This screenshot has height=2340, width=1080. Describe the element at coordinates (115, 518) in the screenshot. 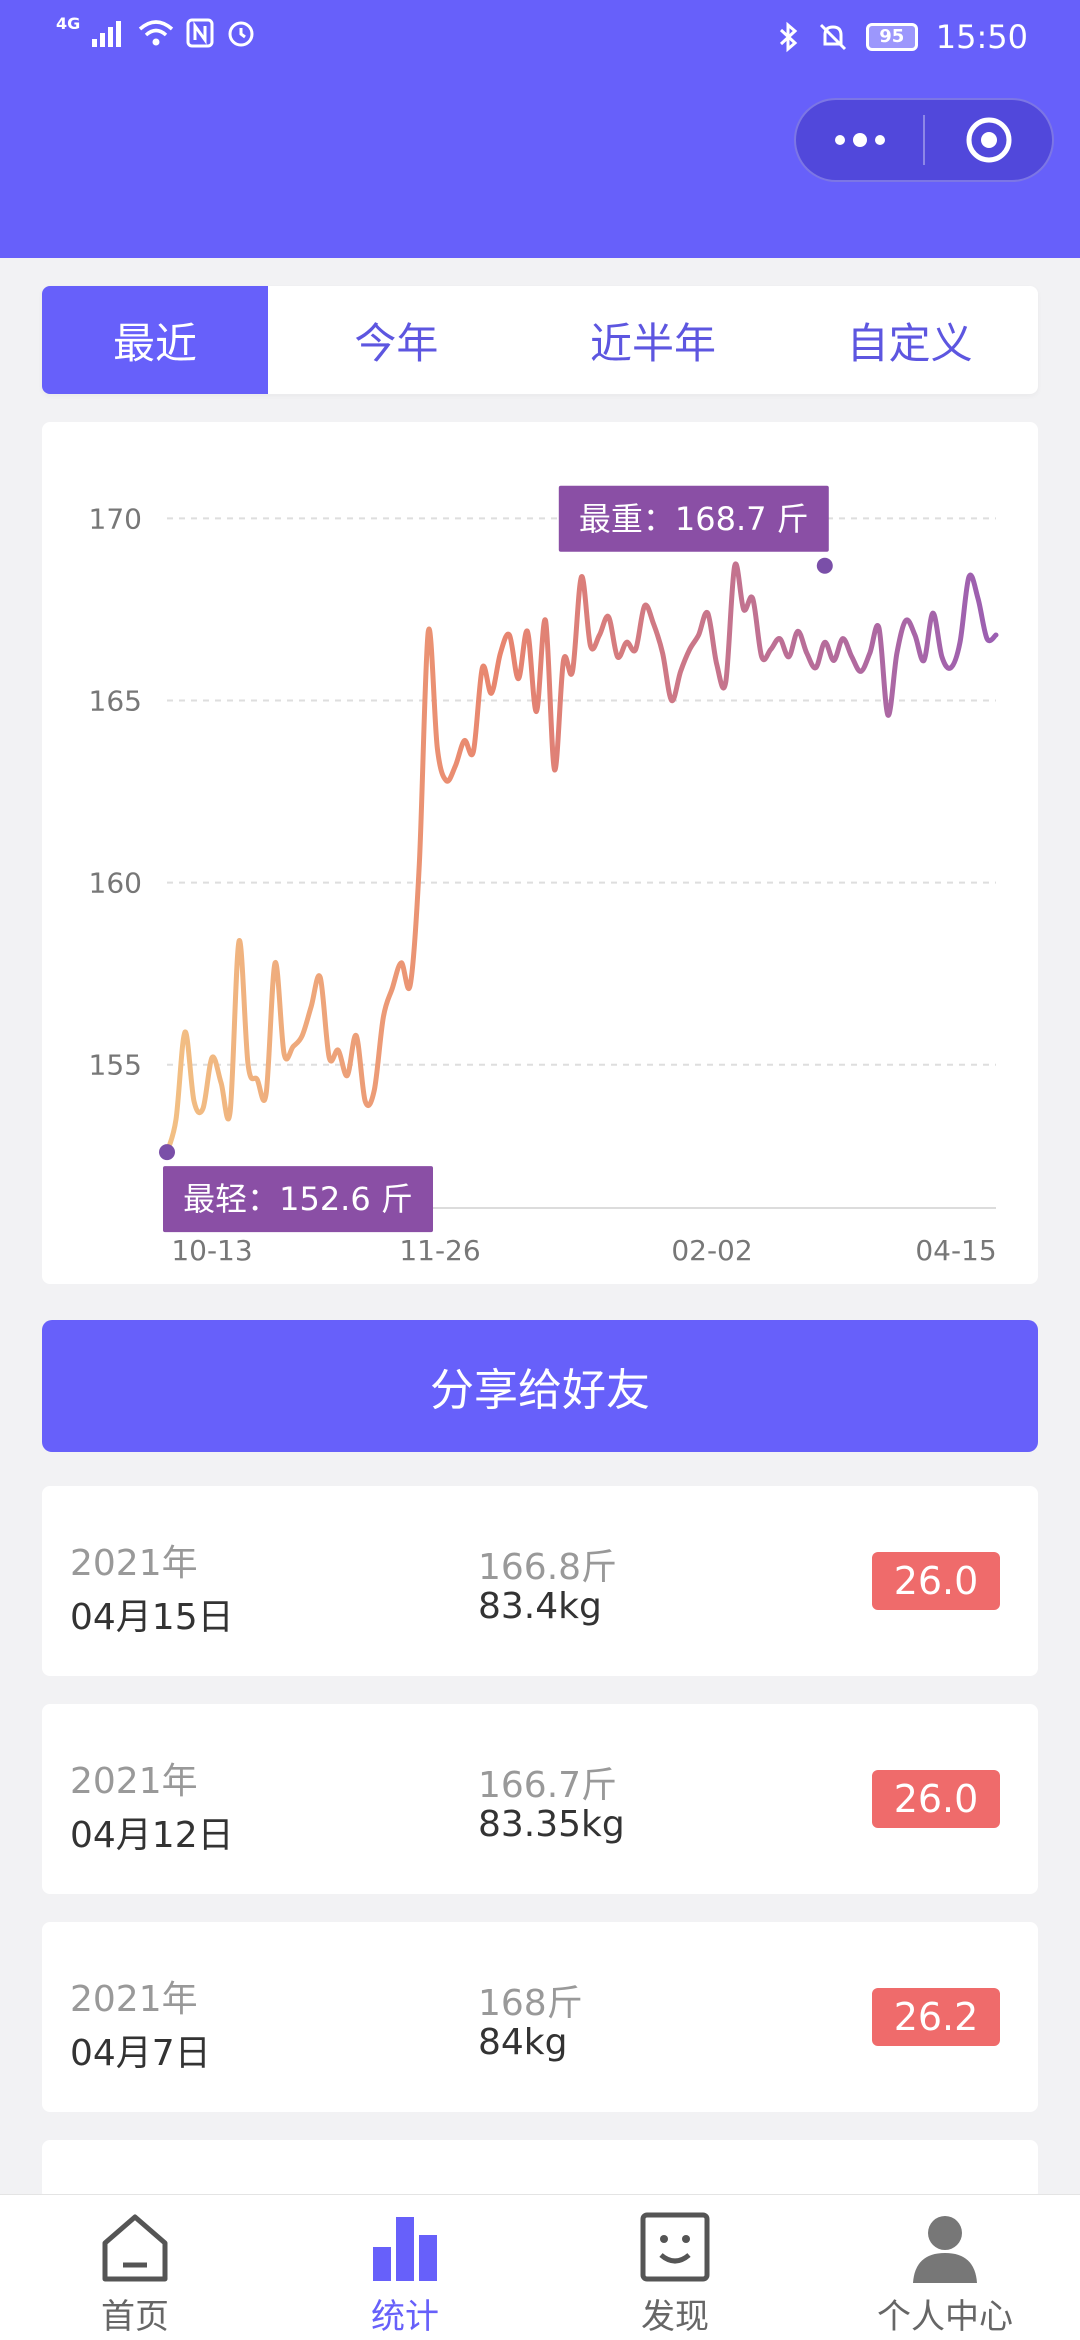

I see `y-tick-label: 170` at that location.